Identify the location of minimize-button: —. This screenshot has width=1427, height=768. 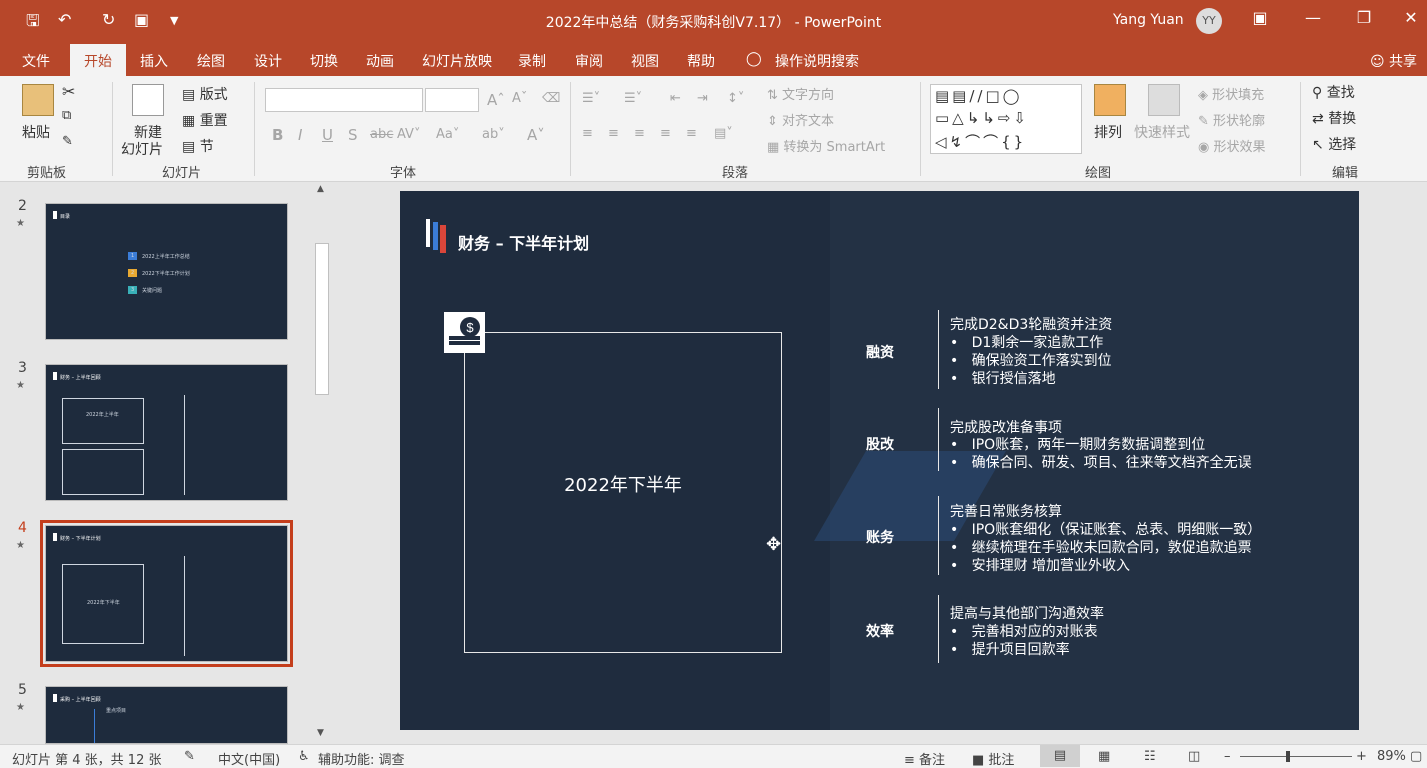
(1313, 17).